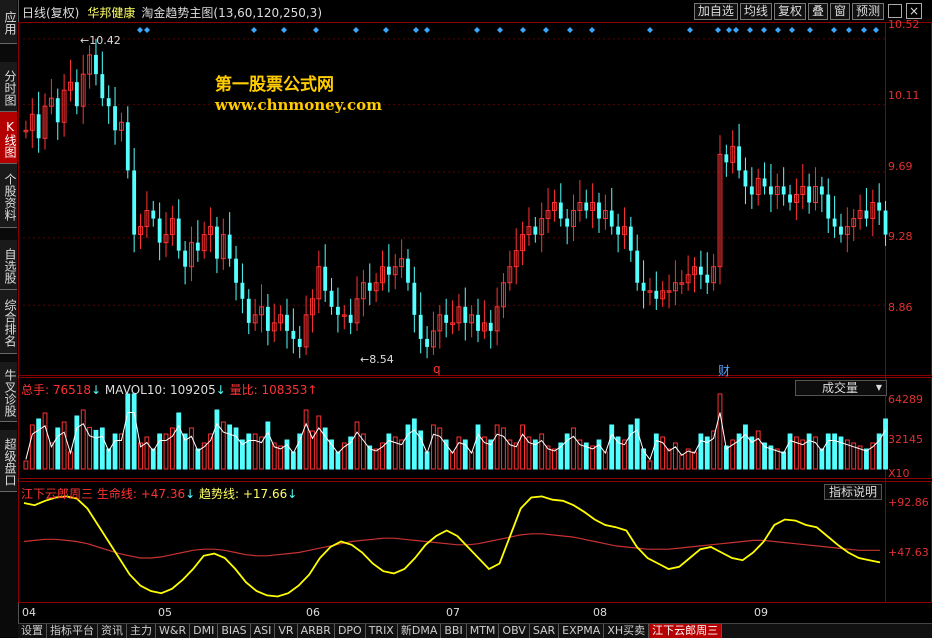 The height and width of the screenshot is (638, 932). What do you see at coordinates (57, 494) in the screenshot?
I see `indicator-name: 江下云郎周三` at bounding box center [57, 494].